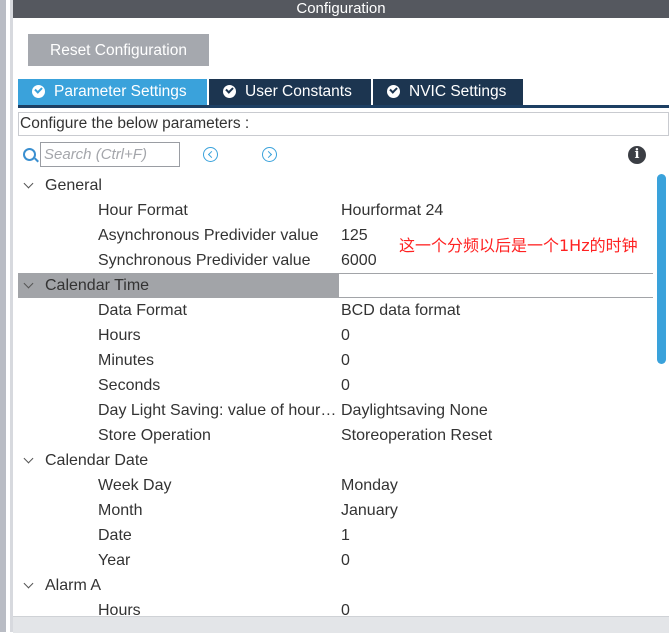 This screenshot has height=633, width=669. Describe the element at coordinates (458, 91) in the screenshot. I see `tab-label: NVIC Settings` at that location.